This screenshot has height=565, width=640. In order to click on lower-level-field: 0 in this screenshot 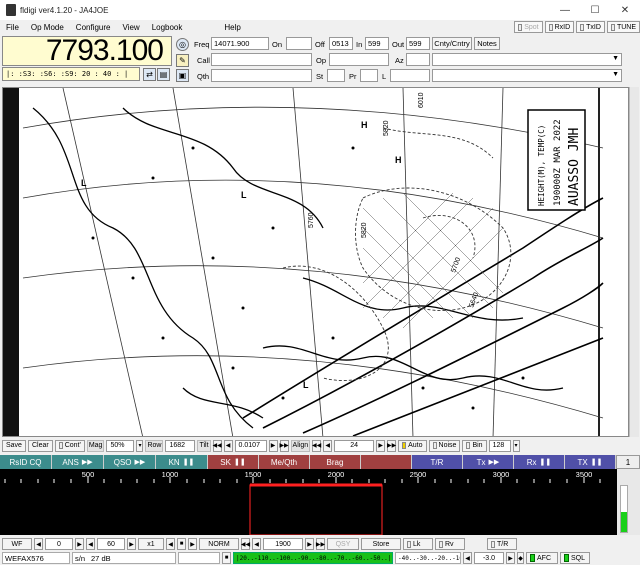, I will do `click(59, 544)`.